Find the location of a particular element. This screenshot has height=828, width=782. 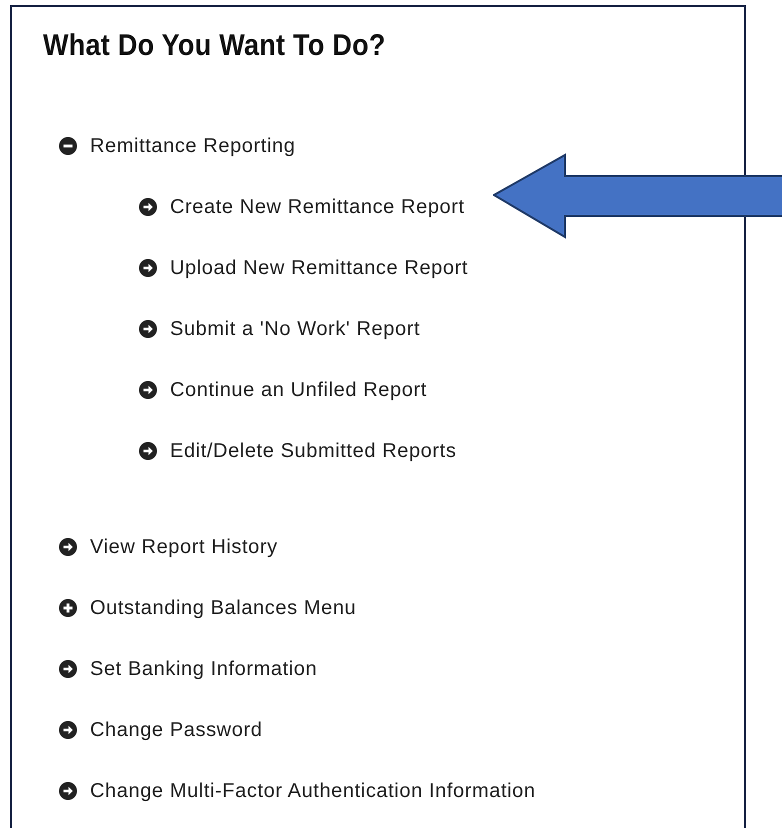

menu-link: Remittance Reporting is located at coordinates (193, 146).